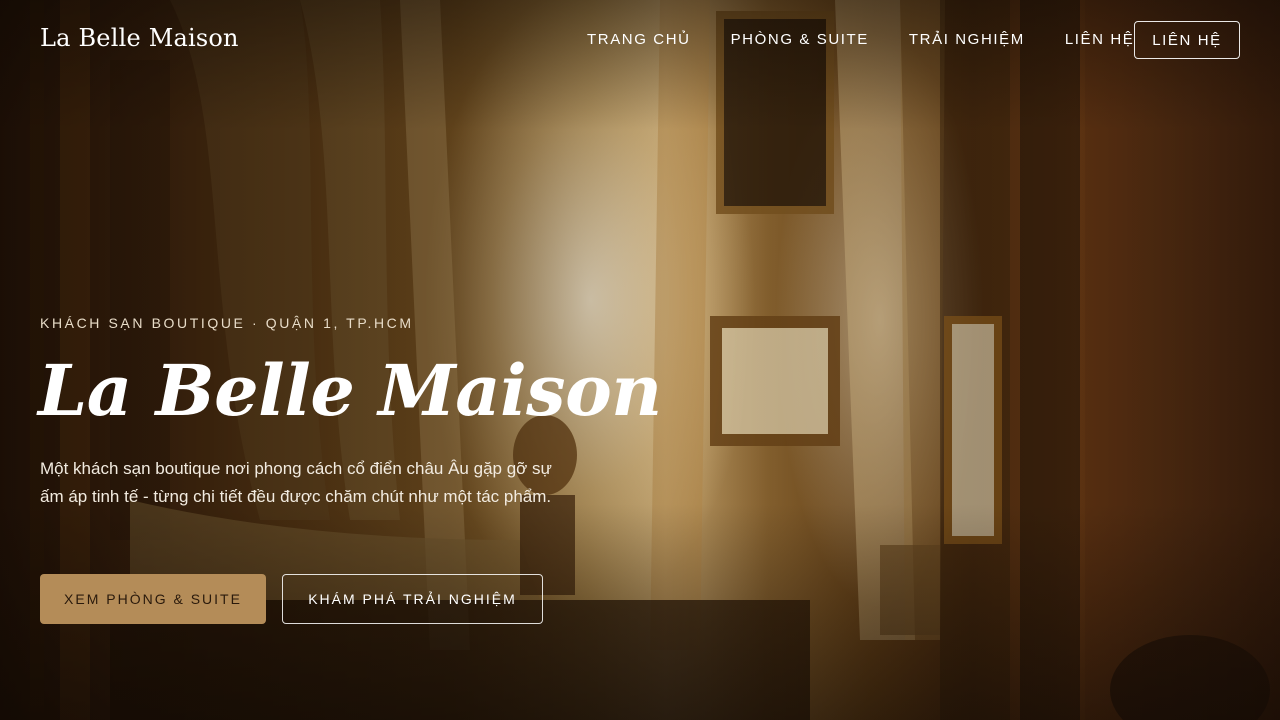  What do you see at coordinates (967, 40) in the screenshot?
I see `nav-item-experiences: TRẢI NGHIỆM` at bounding box center [967, 40].